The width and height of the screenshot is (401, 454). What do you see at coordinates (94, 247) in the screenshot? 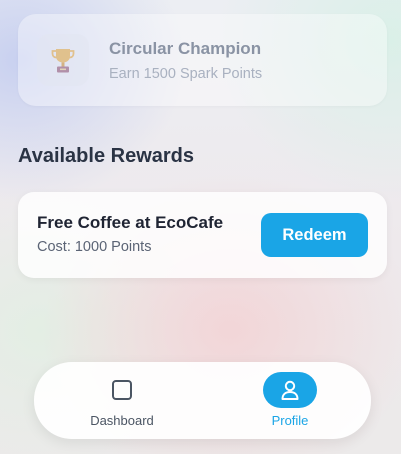
I see `reward-cost: Cost: 1000 Points` at bounding box center [94, 247].